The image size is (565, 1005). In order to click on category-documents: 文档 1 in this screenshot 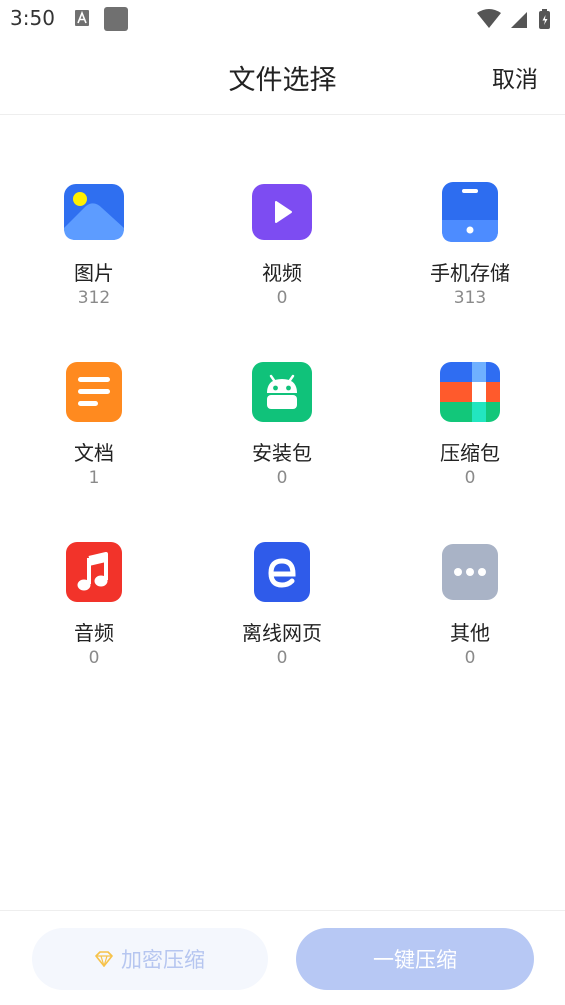, I will do `click(94, 447)`.